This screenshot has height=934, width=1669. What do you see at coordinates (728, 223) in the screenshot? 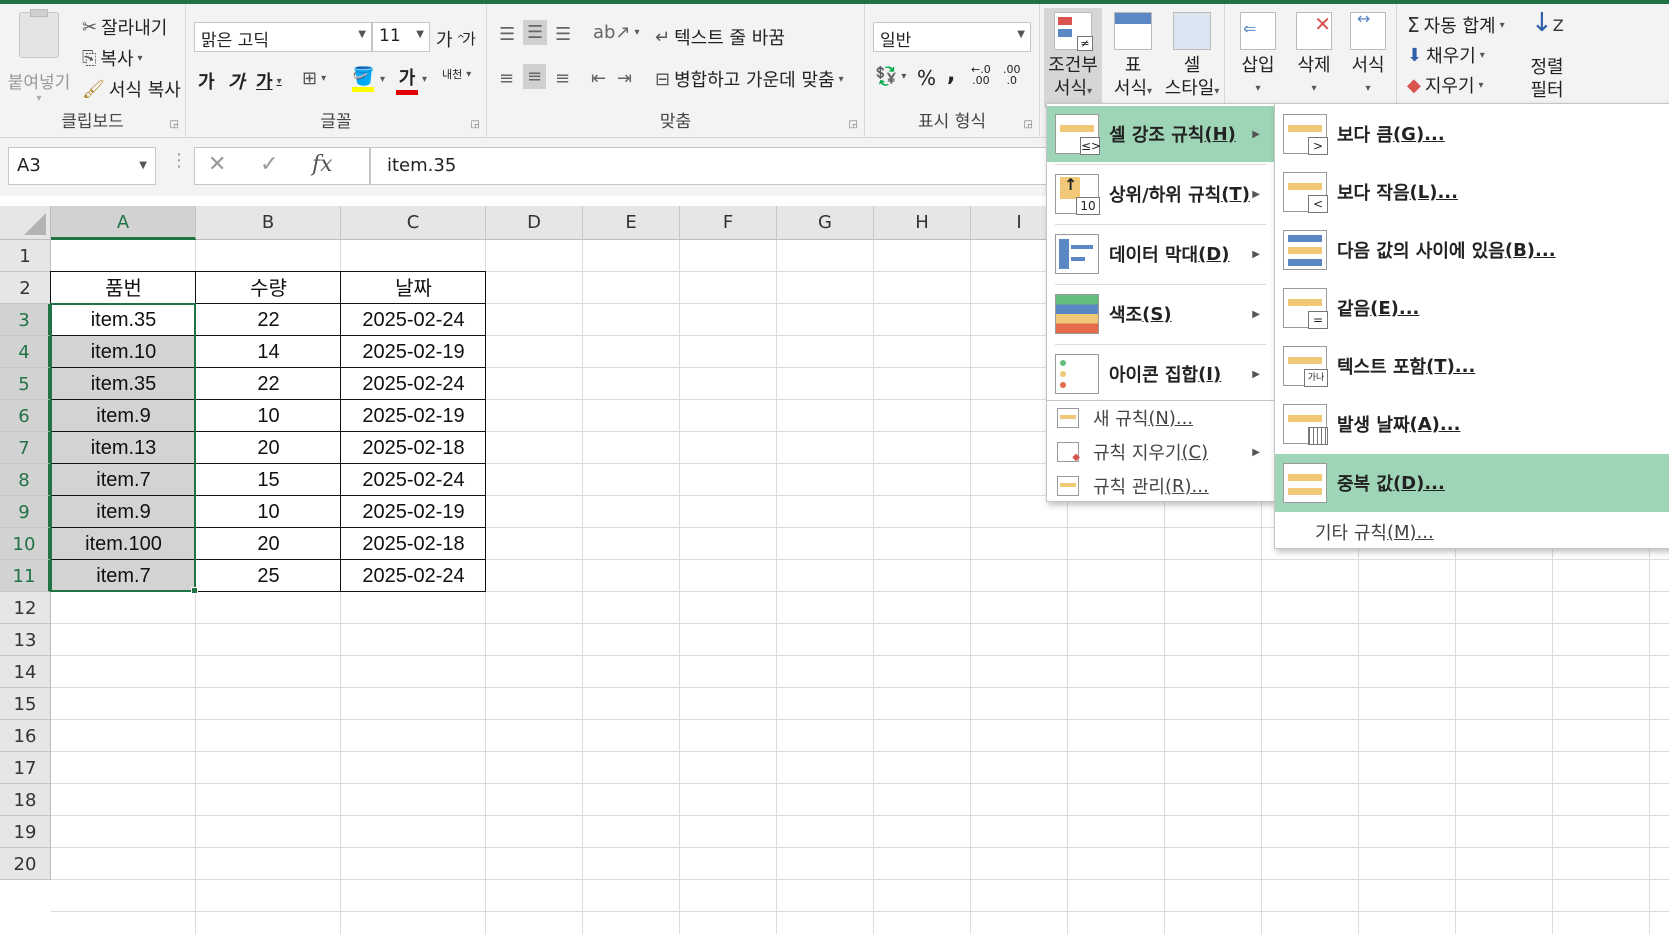
I see `column-header-f: F` at bounding box center [728, 223].